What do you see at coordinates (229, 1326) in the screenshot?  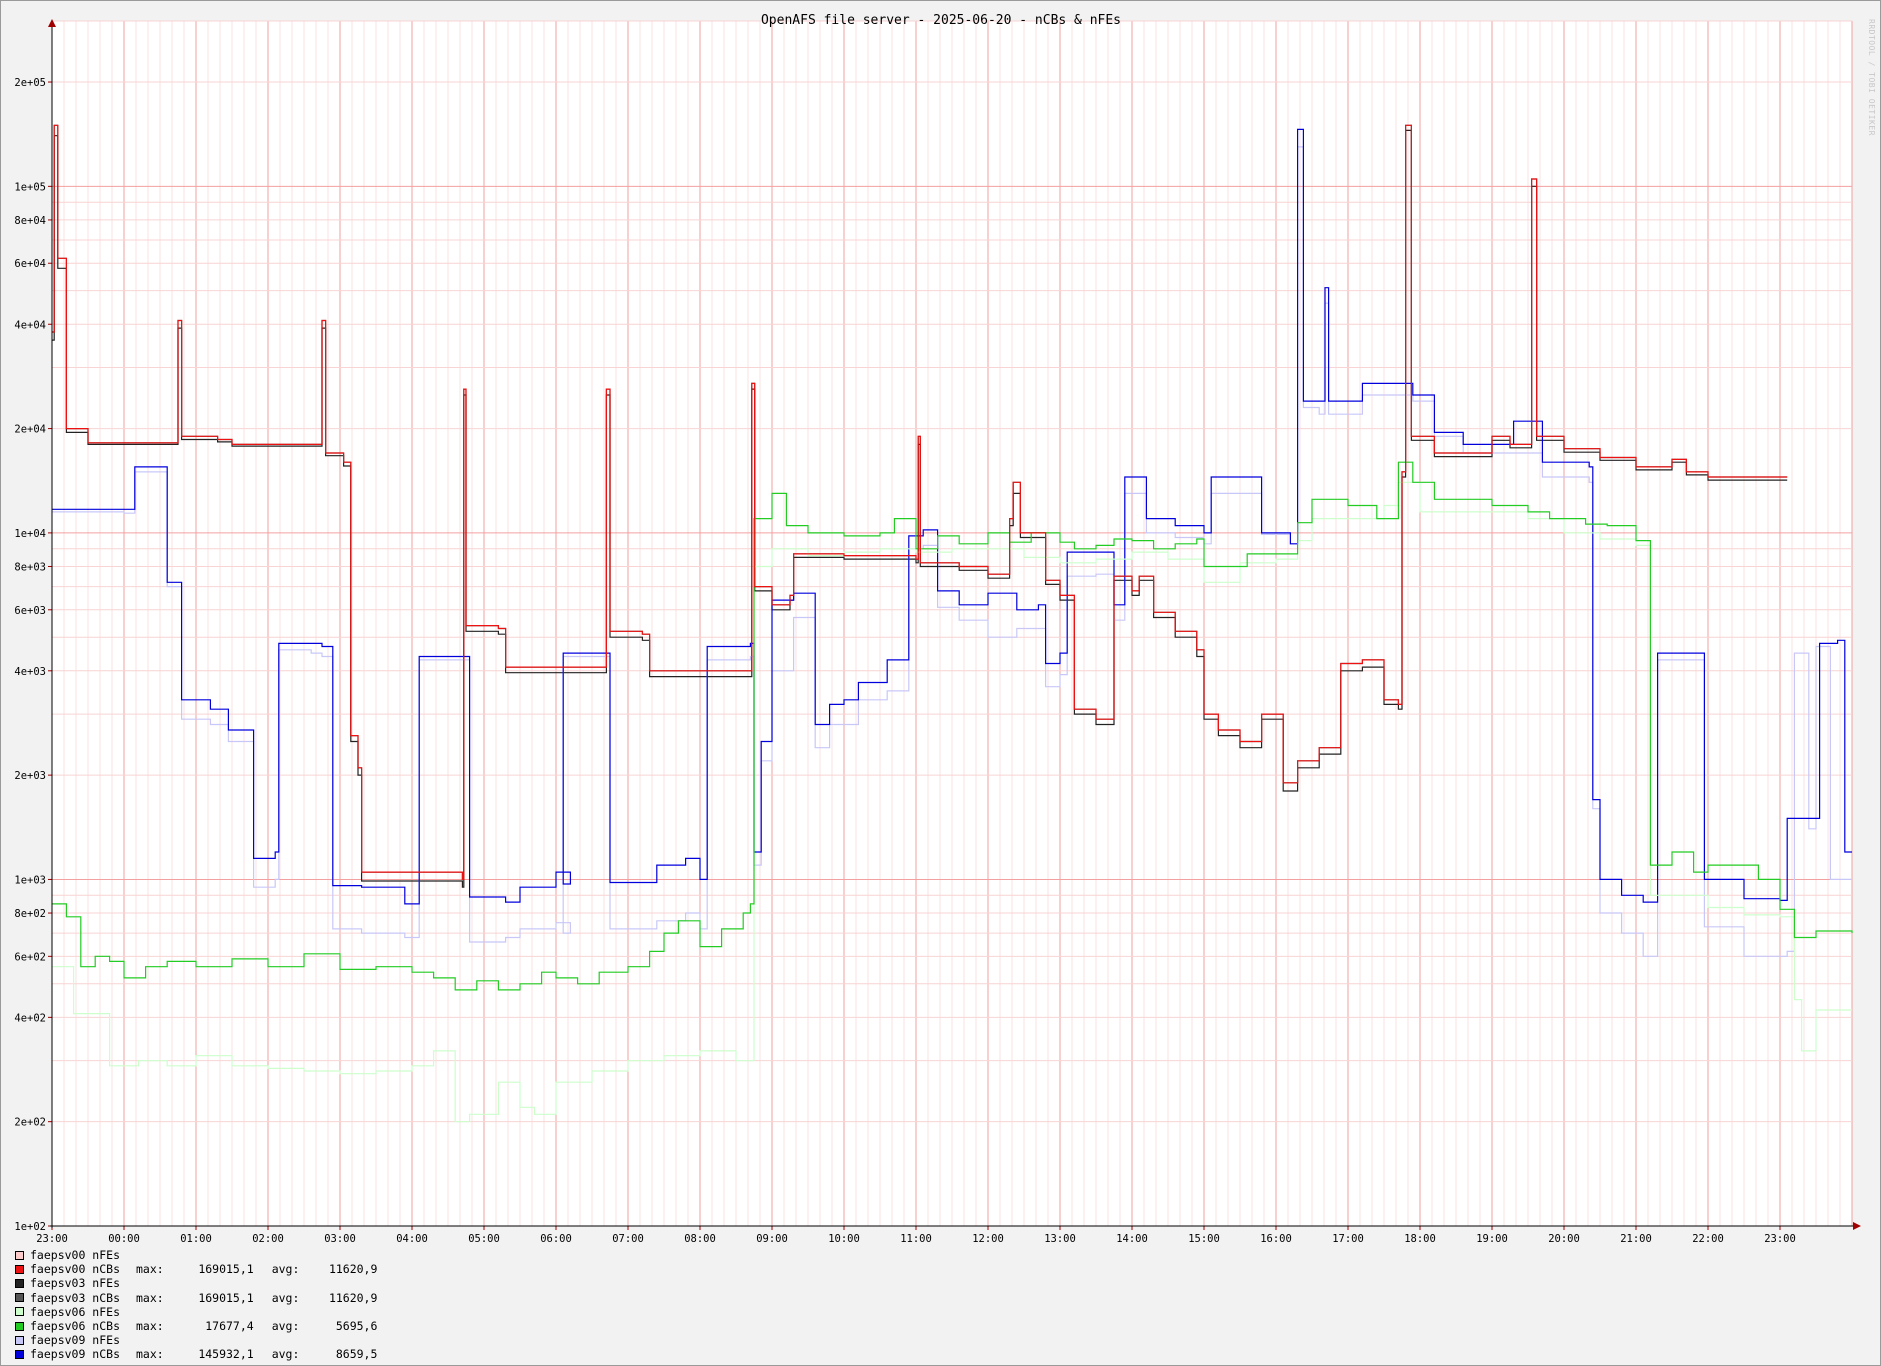 I see `legend-max-value: 17677,4` at bounding box center [229, 1326].